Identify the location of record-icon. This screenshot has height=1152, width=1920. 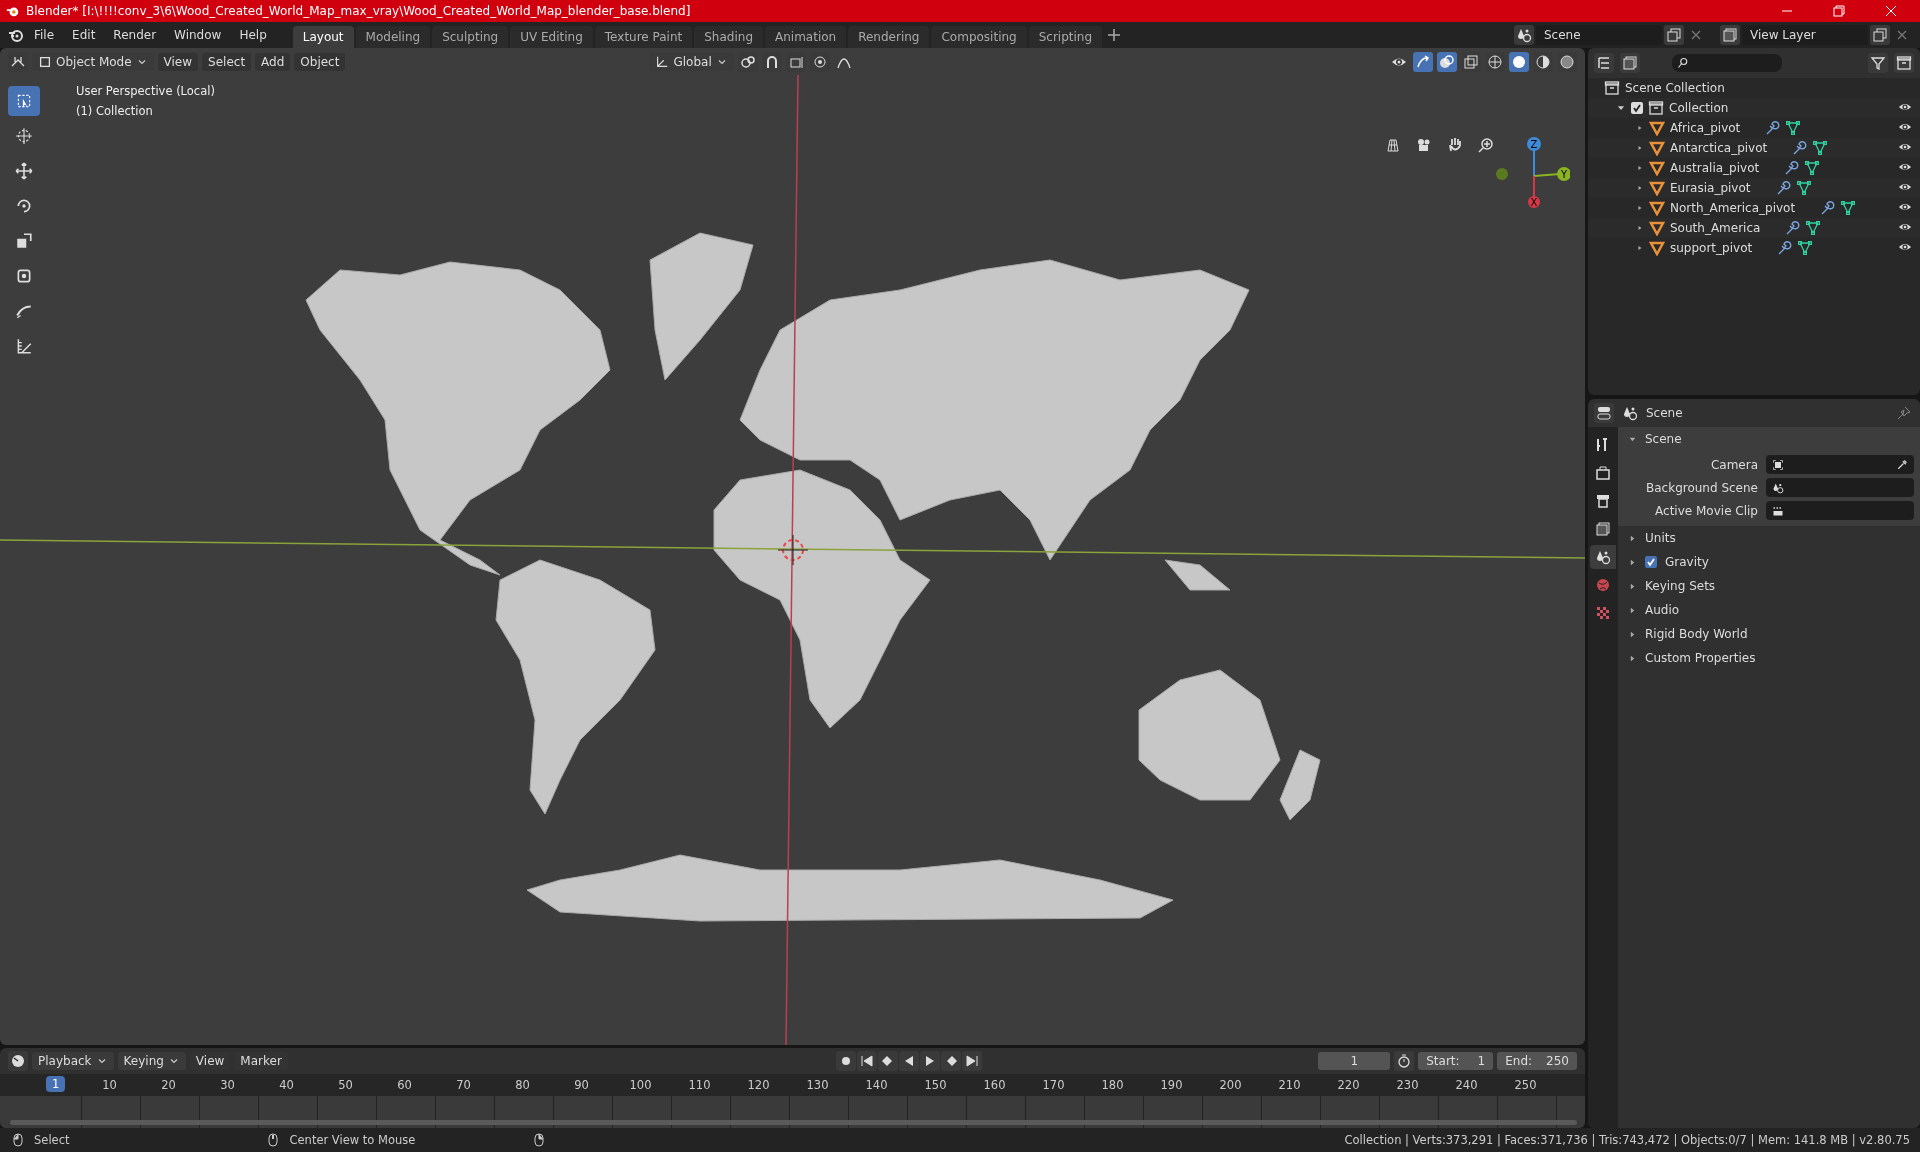
(845, 1061).